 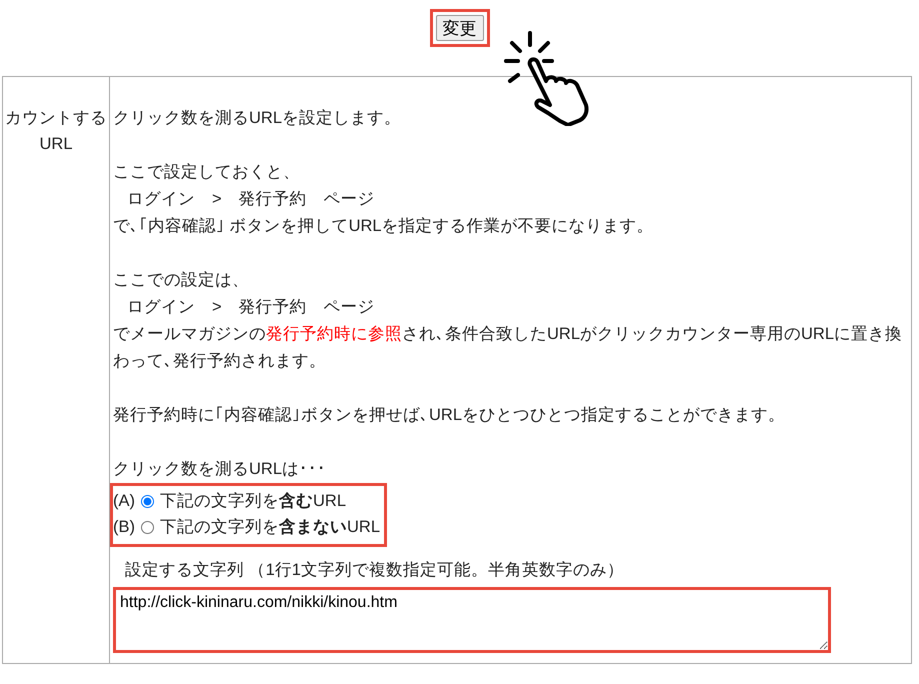 I want to click on option-prefix: (A), so click(x=124, y=501).